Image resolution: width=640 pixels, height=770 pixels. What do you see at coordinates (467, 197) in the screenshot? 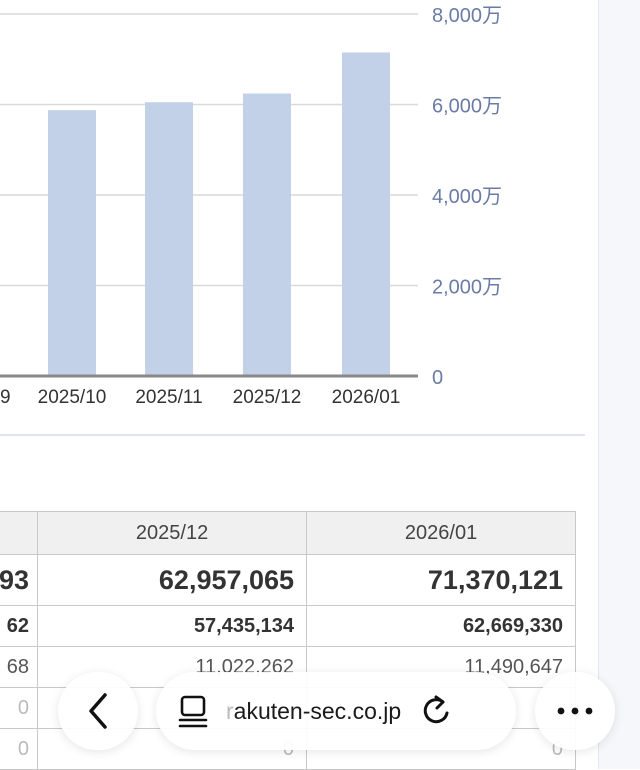
I see `y-tick-label: 4,000万` at bounding box center [467, 197].